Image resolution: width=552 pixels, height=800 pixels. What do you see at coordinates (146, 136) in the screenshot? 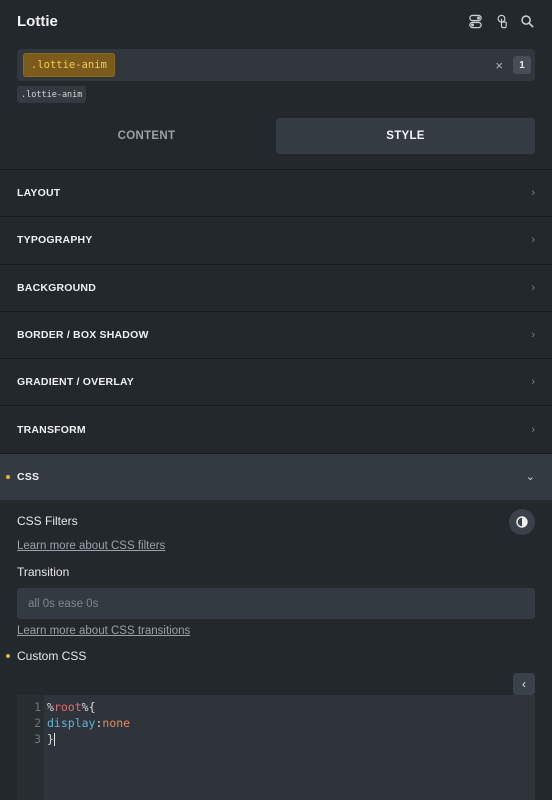
I see `tab-content: CONTENT` at bounding box center [146, 136].